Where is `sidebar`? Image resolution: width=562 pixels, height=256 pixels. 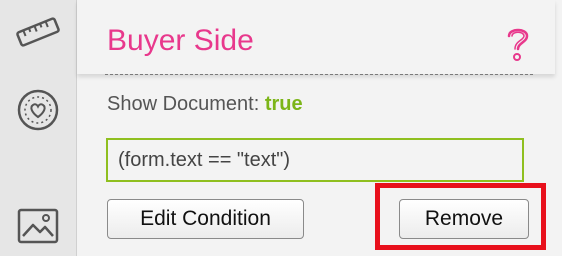 sidebar is located at coordinates (38, 128).